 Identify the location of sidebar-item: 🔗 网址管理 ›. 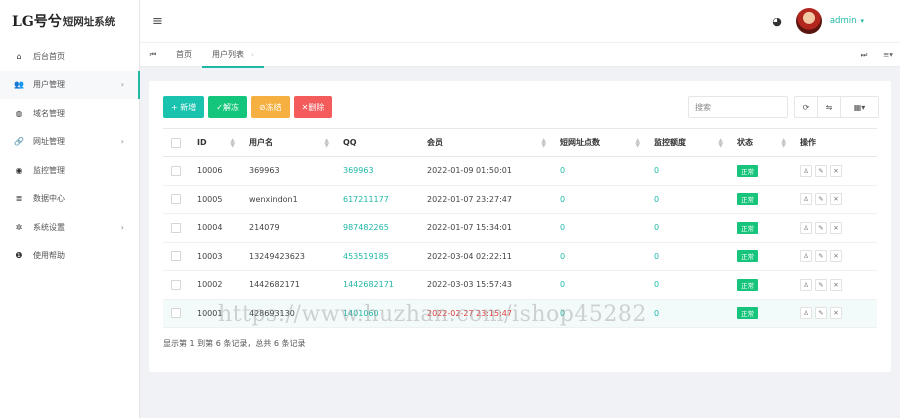
(69, 142).